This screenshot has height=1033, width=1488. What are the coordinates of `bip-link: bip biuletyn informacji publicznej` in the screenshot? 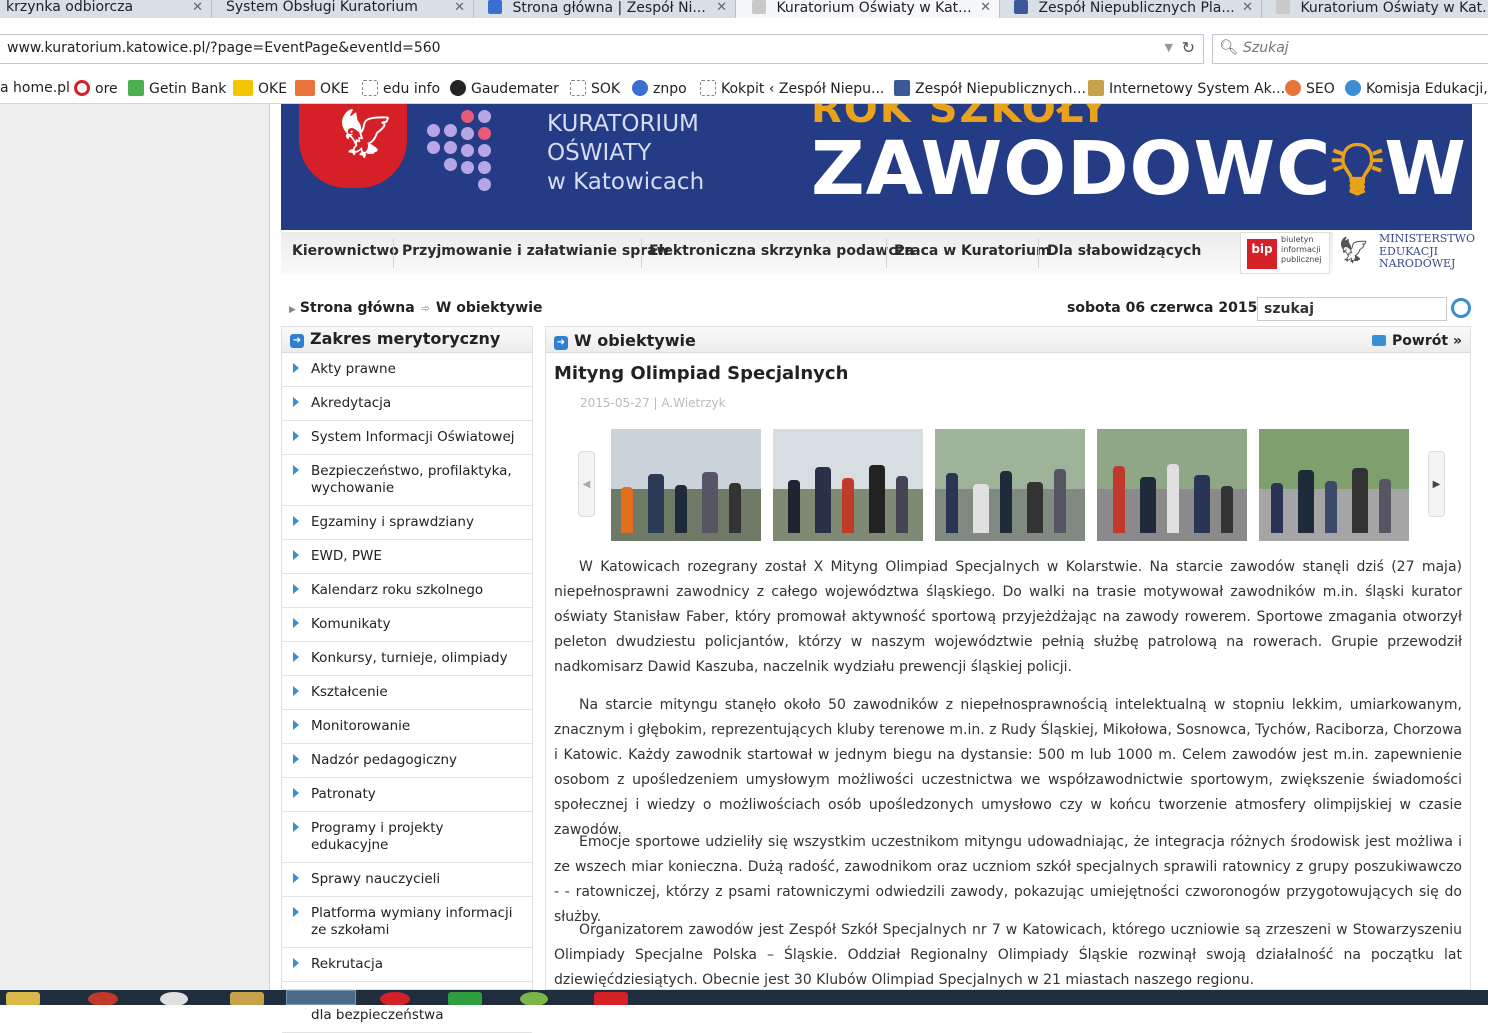 It's located at (1285, 253).